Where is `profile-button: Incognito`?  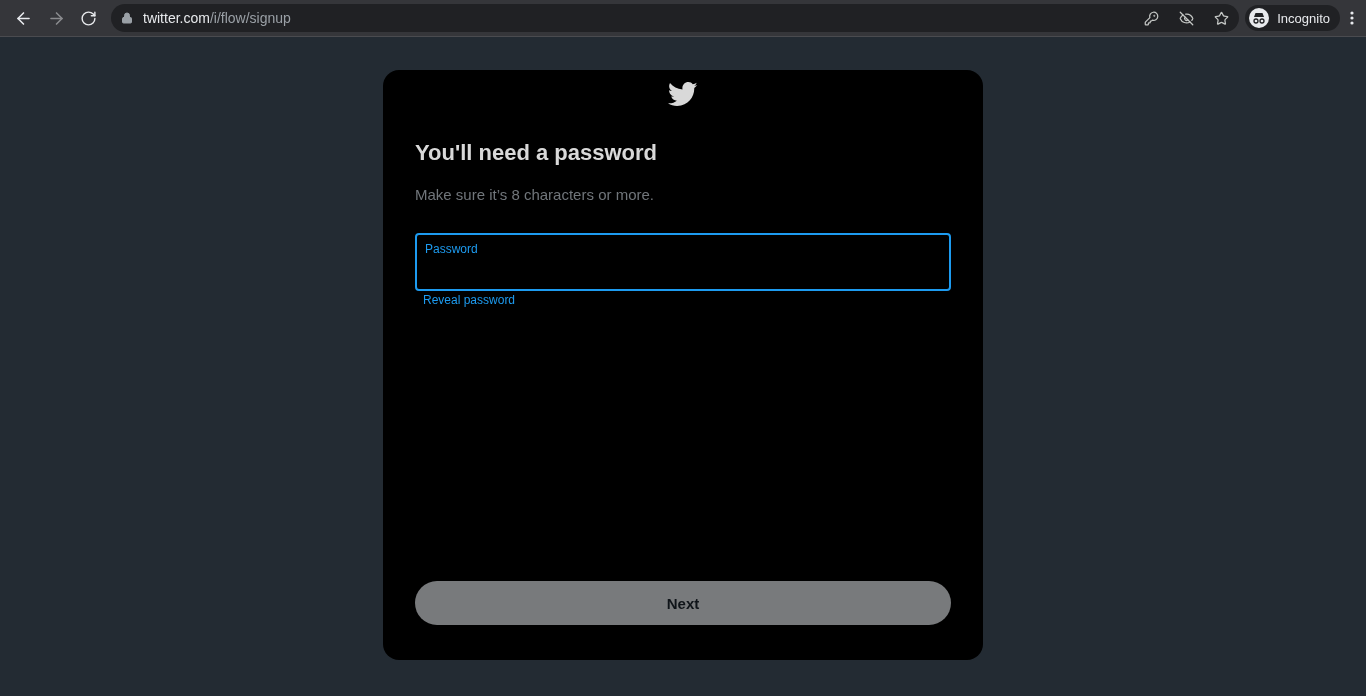
profile-button: Incognito is located at coordinates (1292, 18).